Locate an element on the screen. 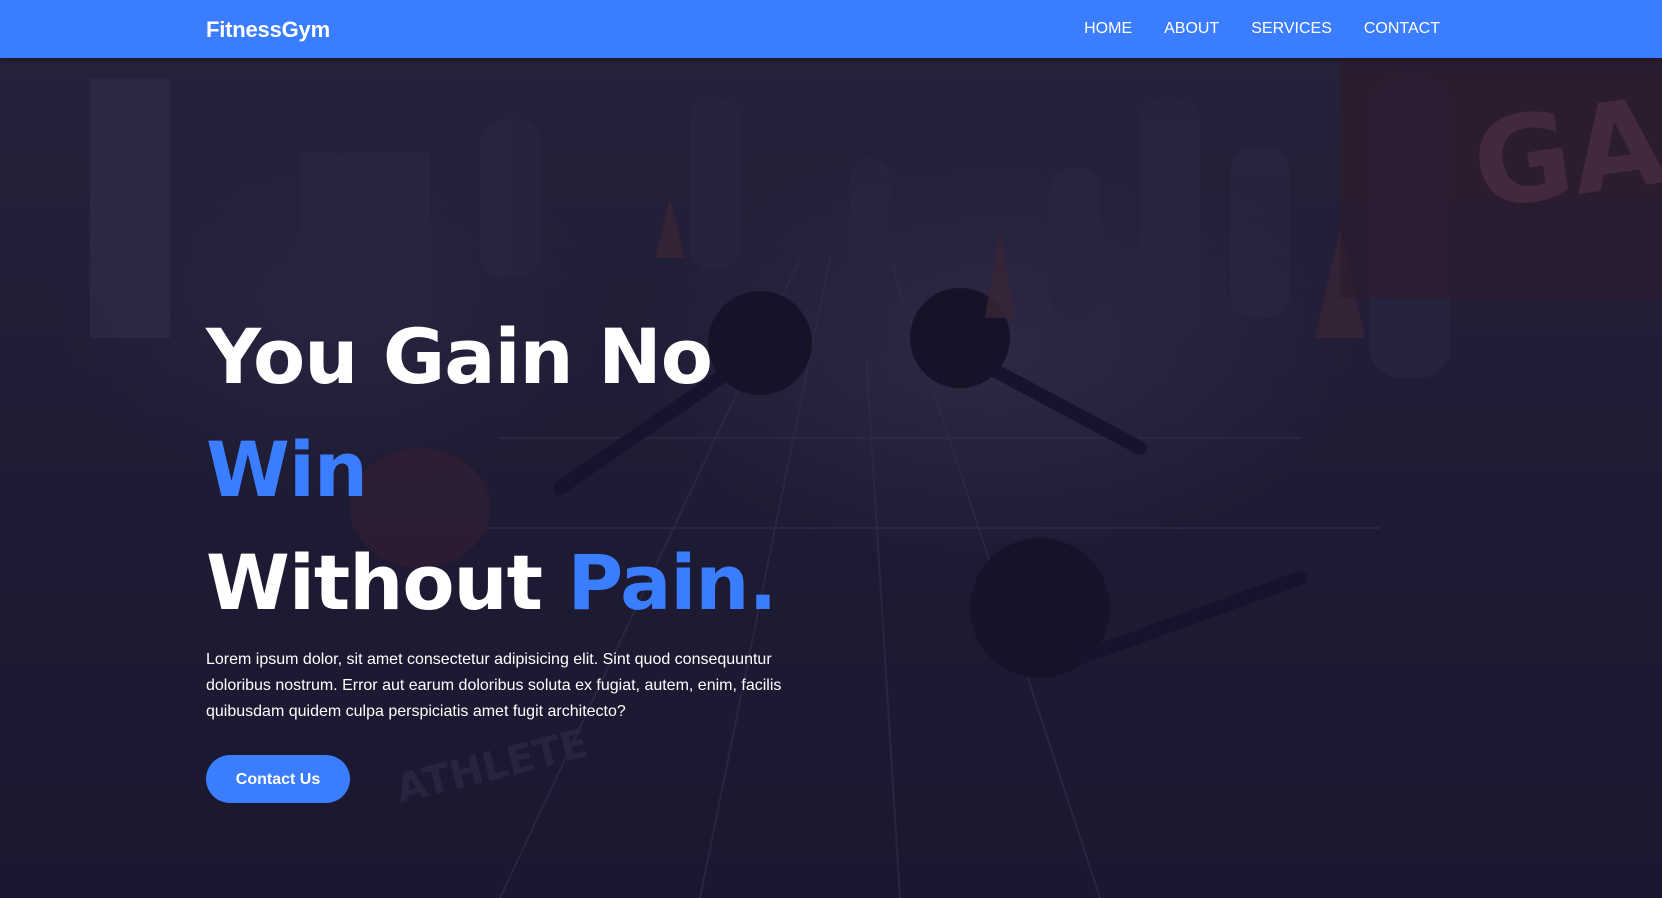  nav-menu: HOME ABOUT SERVICES CONTACT is located at coordinates (1262, 29).